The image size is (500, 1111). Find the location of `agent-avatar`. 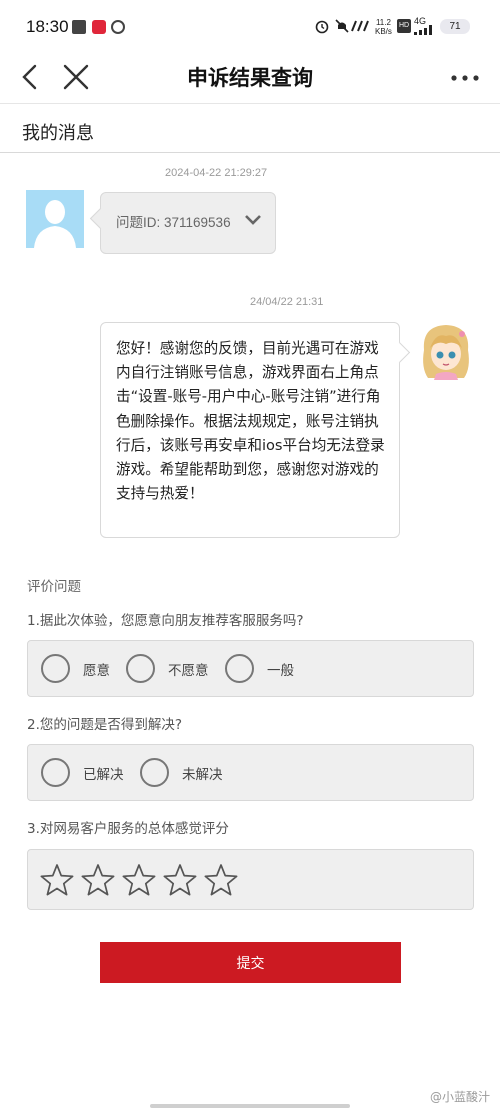

agent-avatar is located at coordinates (446, 350).